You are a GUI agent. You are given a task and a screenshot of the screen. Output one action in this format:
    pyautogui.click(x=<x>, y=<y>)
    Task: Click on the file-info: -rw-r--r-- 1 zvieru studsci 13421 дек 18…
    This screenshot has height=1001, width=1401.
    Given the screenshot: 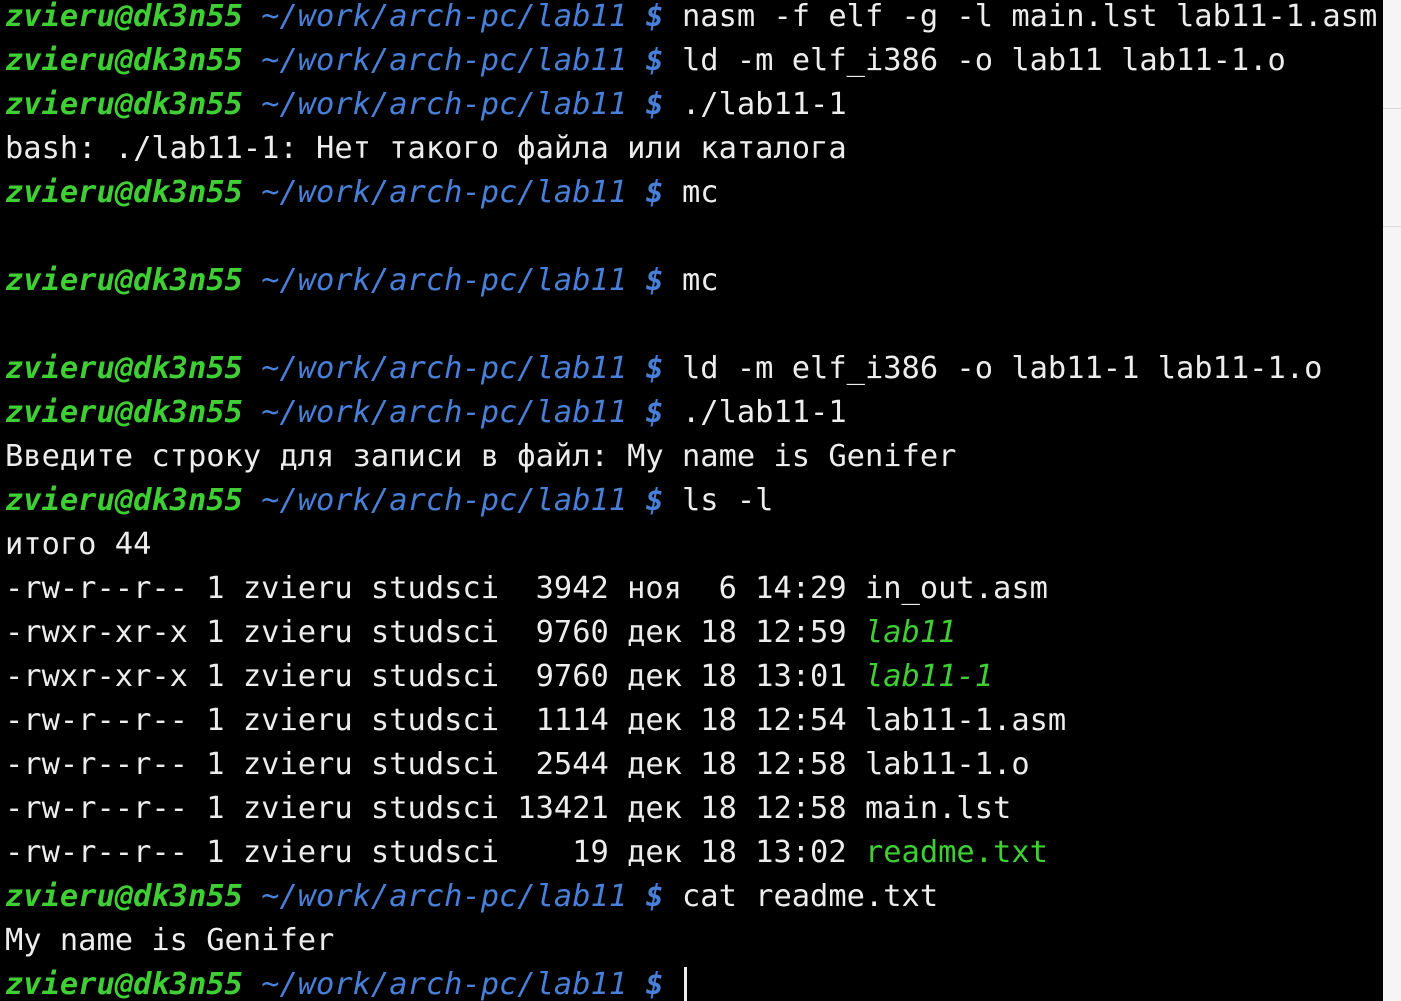 What is the action you would take?
    pyautogui.click(x=435, y=808)
    